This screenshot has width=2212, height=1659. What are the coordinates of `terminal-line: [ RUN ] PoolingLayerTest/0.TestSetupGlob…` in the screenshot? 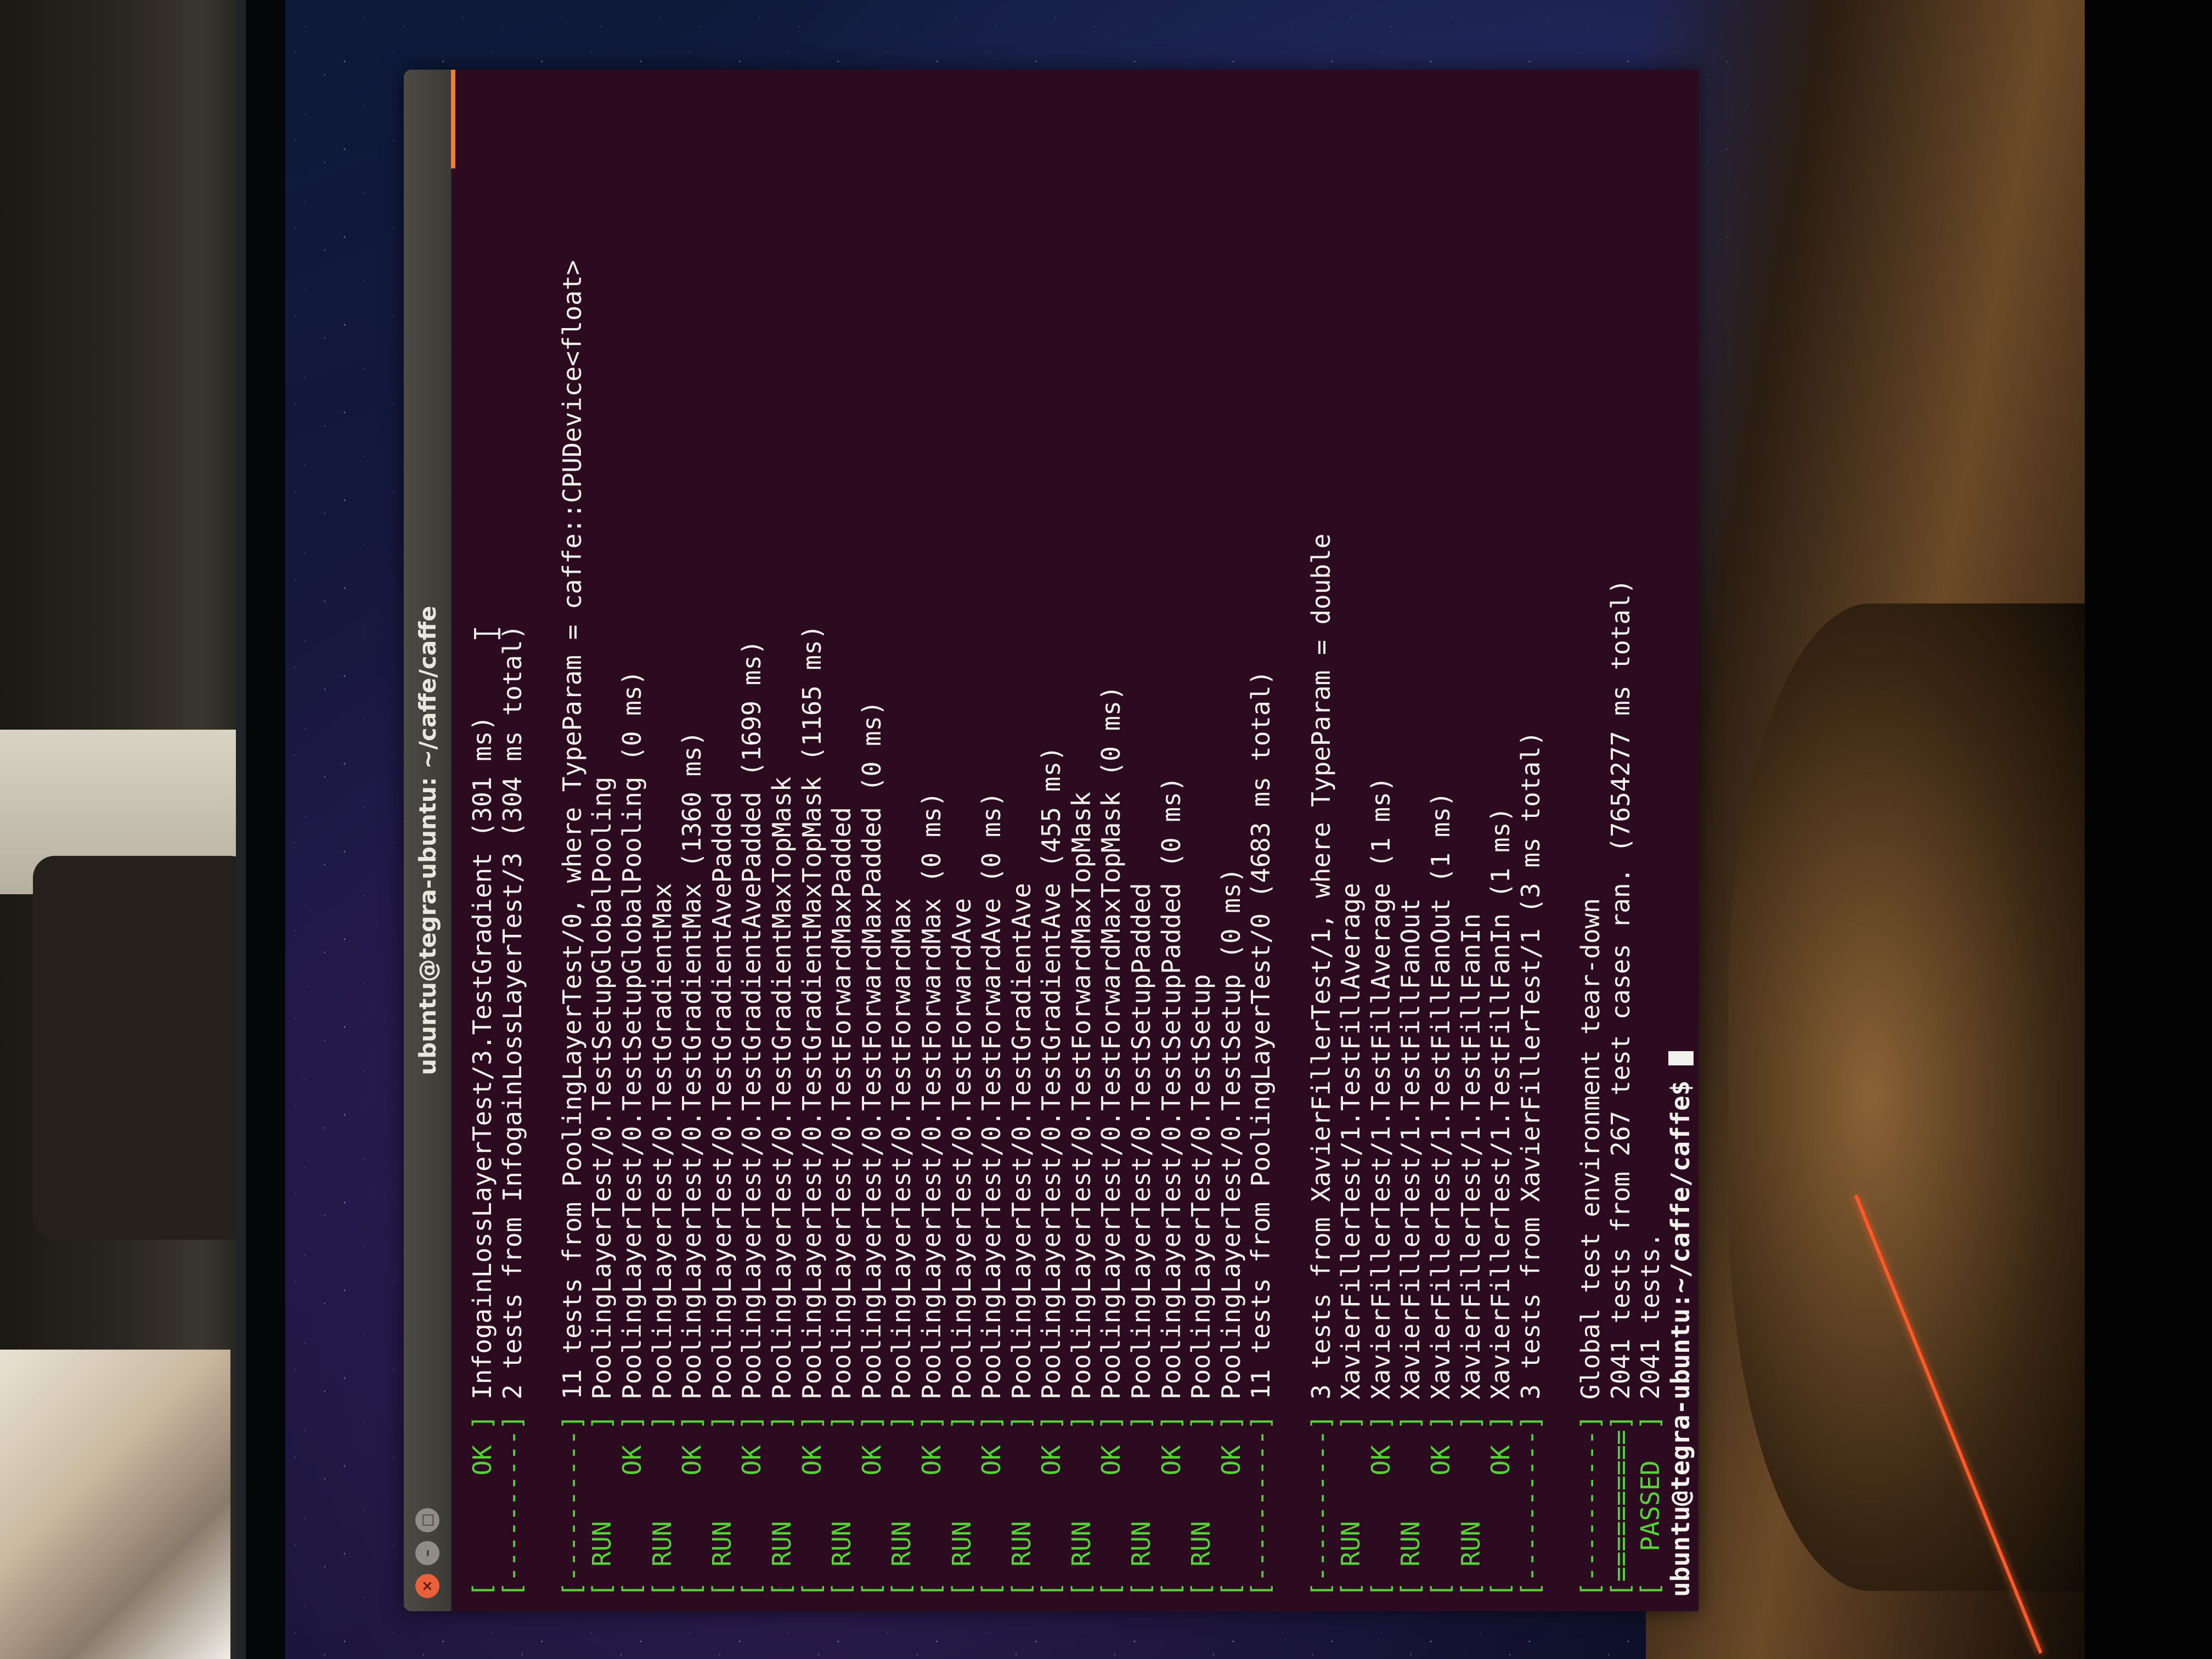 It's located at (602, 840).